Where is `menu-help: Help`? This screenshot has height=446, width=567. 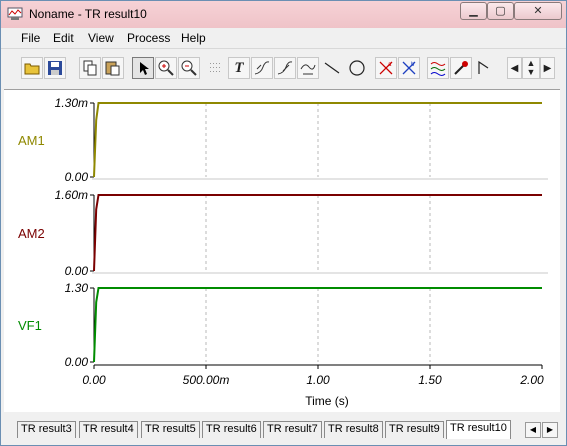 menu-help: Help is located at coordinates (193, 38).